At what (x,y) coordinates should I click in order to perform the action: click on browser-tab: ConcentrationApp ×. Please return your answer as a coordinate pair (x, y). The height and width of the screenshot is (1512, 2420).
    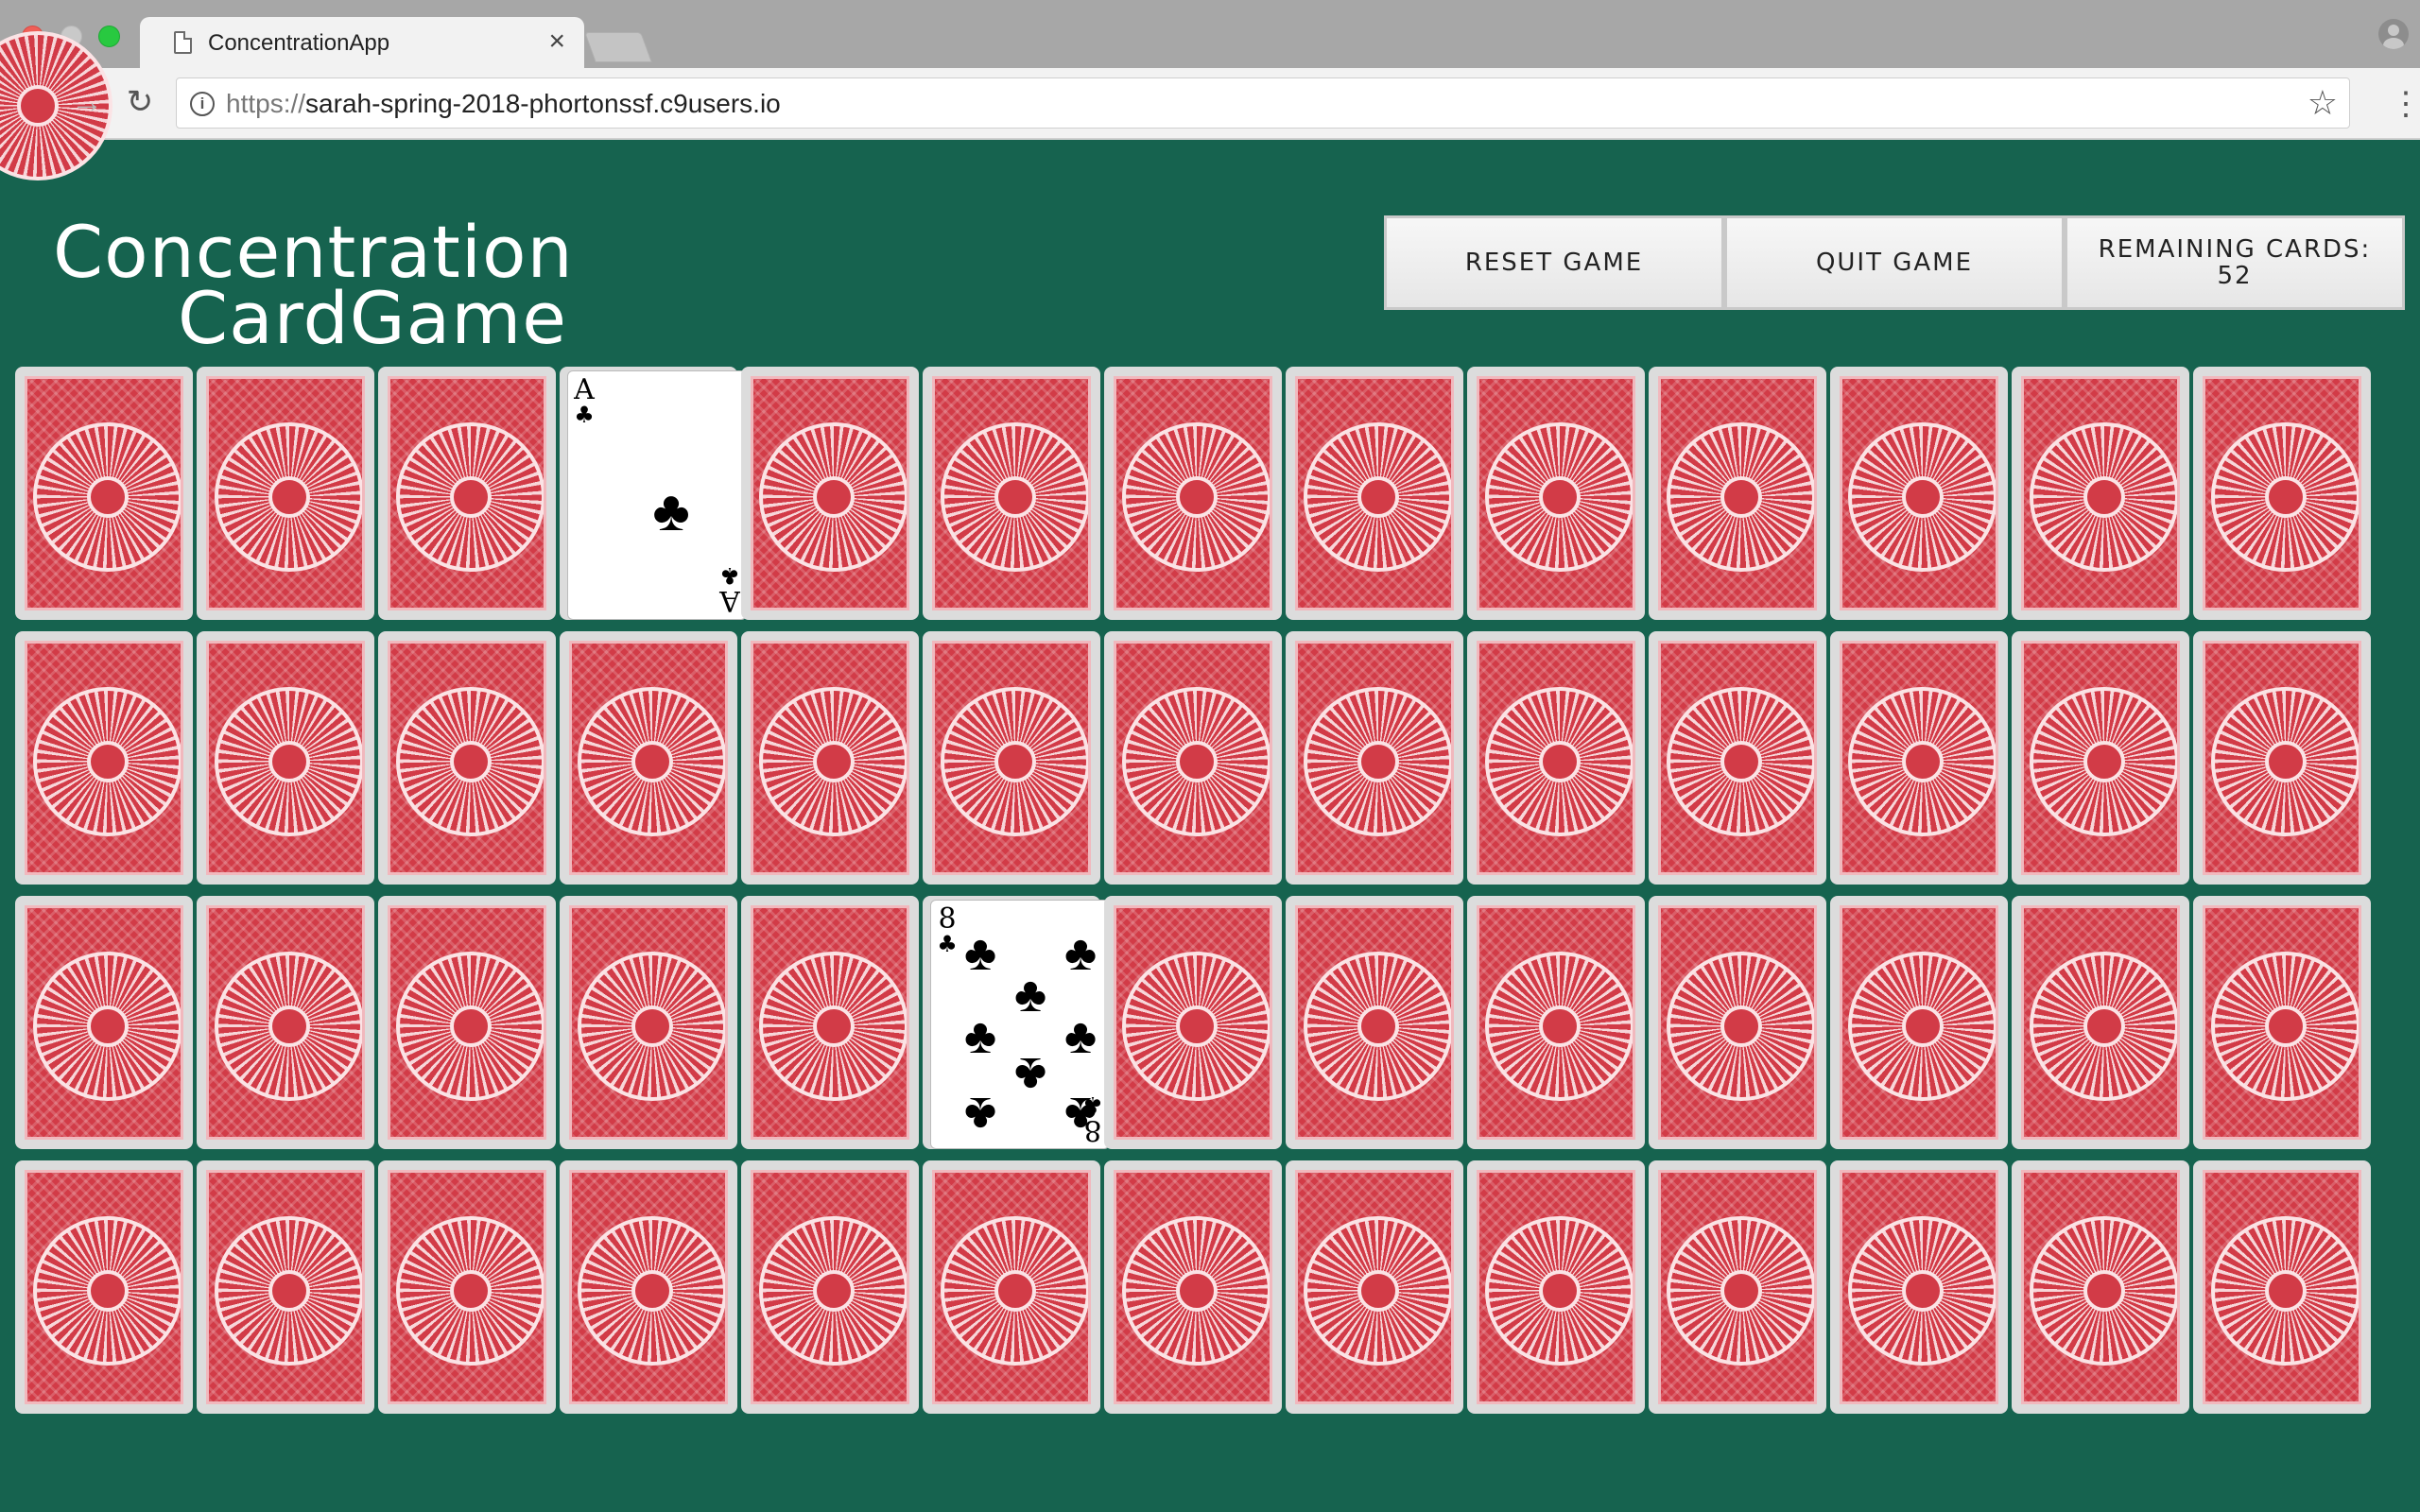
    Looking at the image, I should click on (362, 42).